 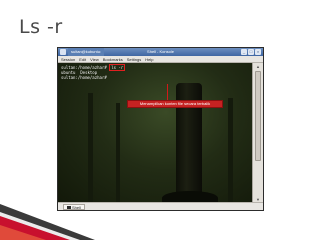 I want to click on menu-view: View, so click(x=94, y=59).